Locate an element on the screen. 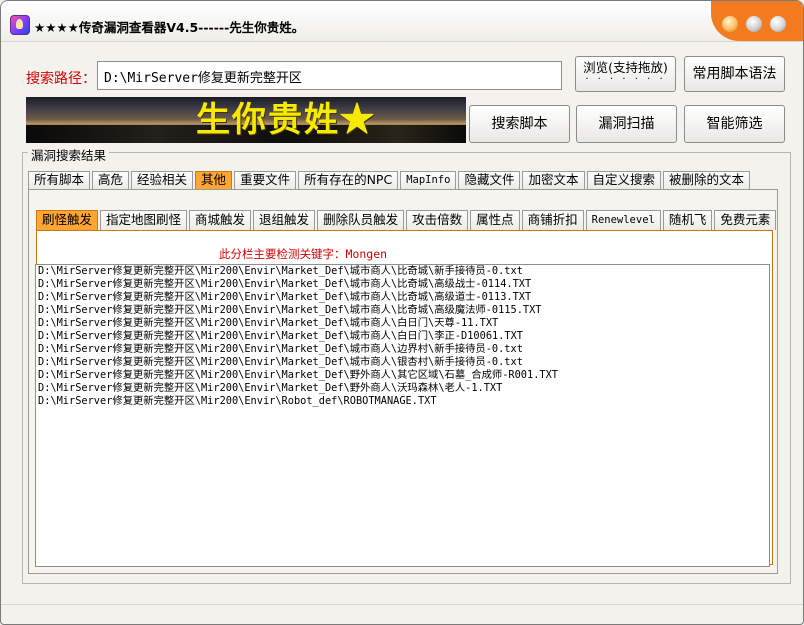 This screenshot has width=804, height=625. banner-text: 生你贵姓★ is located at coordinates (286, 120).